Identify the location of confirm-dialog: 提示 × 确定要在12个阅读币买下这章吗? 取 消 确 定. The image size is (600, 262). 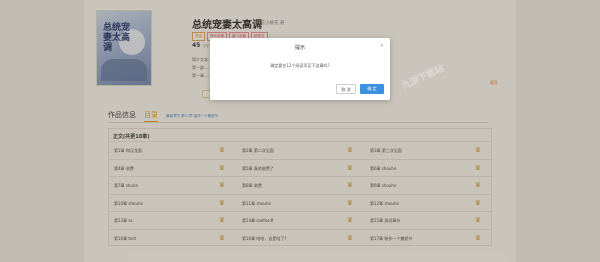
(300, 69).